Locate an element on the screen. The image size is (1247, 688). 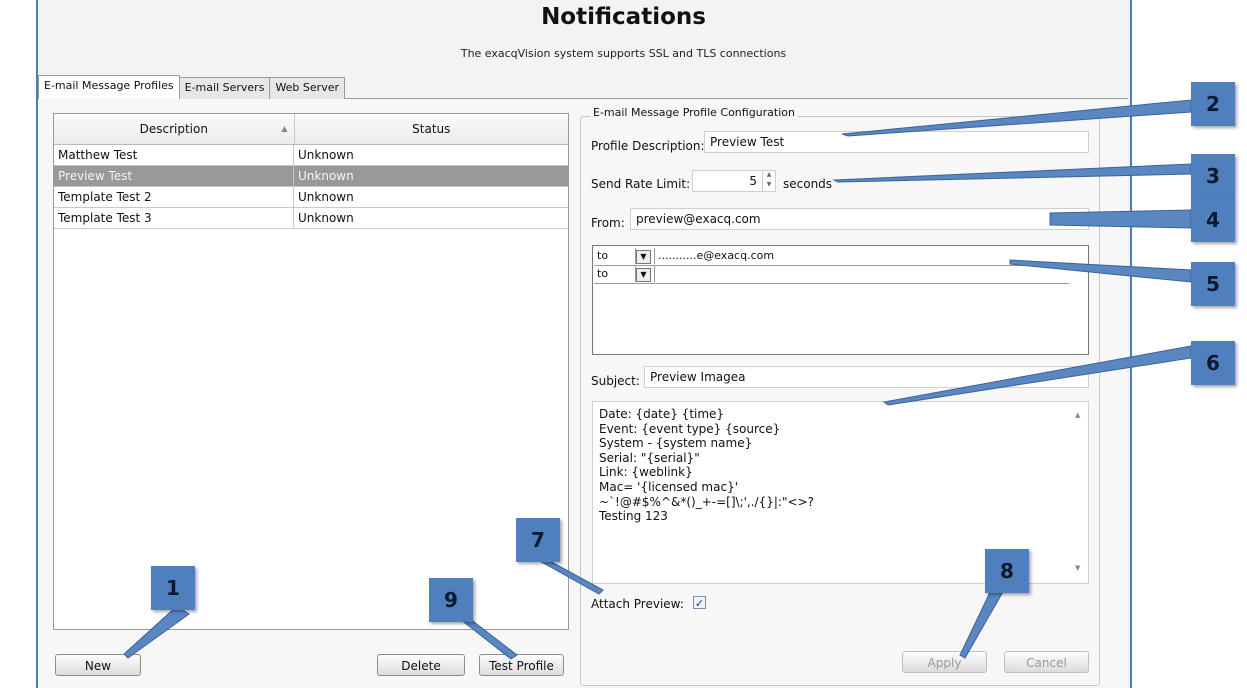
callout-6: 6 is located at coordinates (1213, 363).